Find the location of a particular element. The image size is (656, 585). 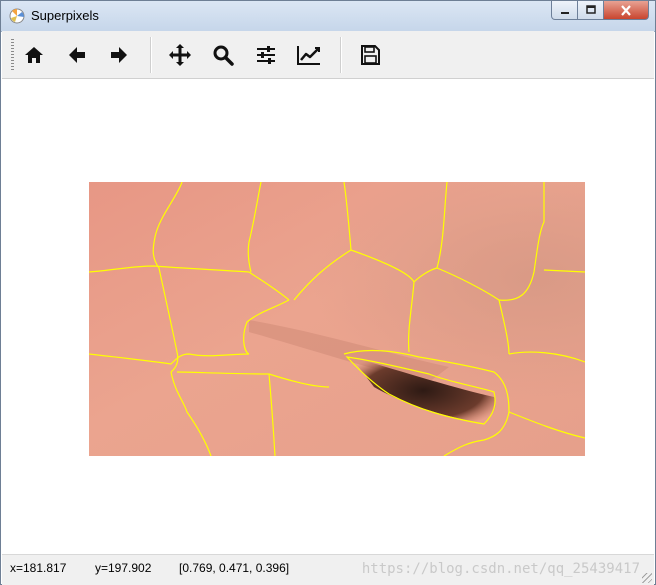

cursor-y-readout: y=197.902 is located at coordinates (123, 568).